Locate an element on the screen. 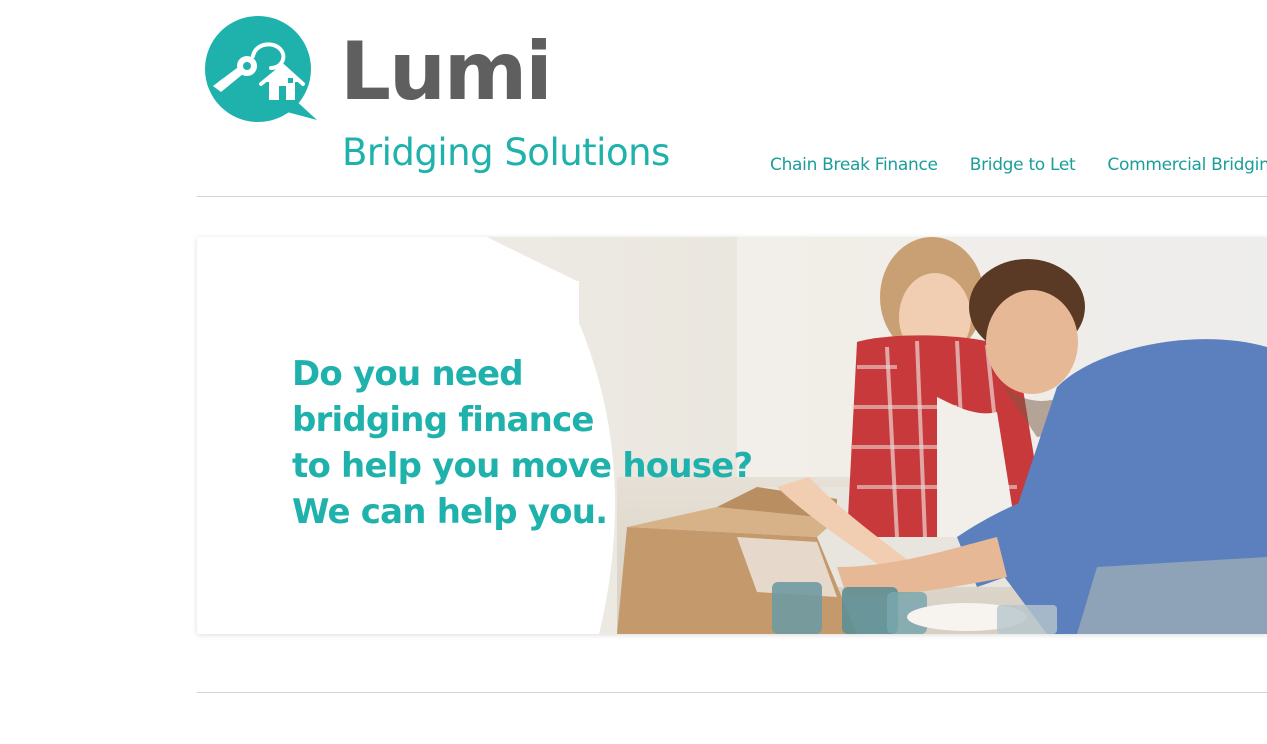  logo-tagline: Bridging Solutions is located at coordinates (506, 152).